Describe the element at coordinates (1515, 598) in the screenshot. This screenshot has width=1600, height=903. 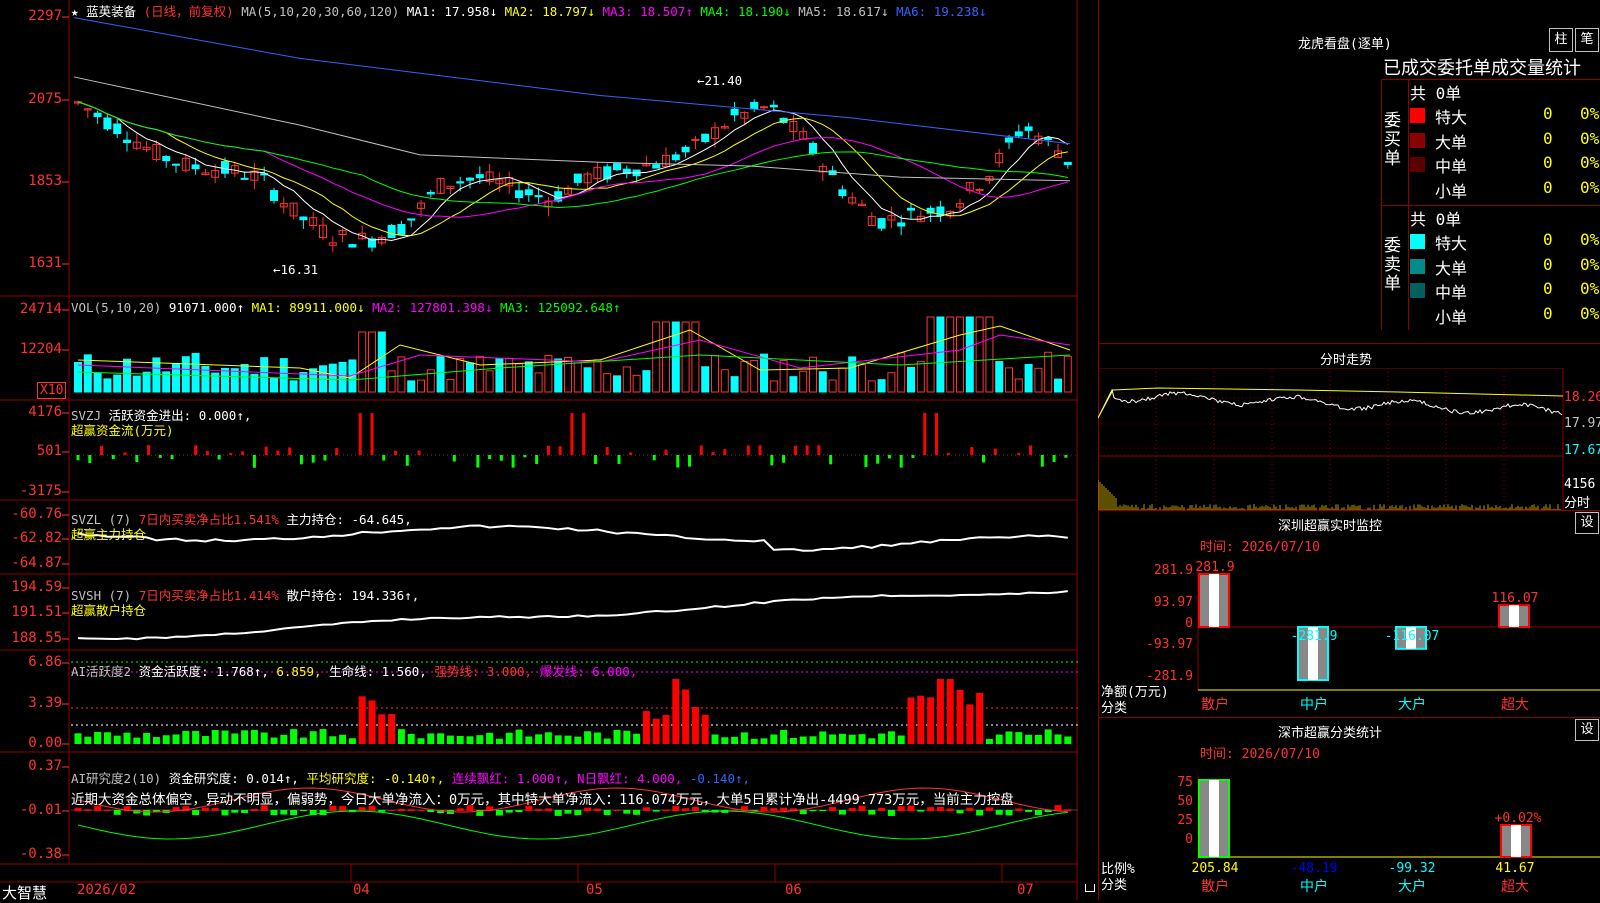
I see `monitor-value: 116.07` at that location.